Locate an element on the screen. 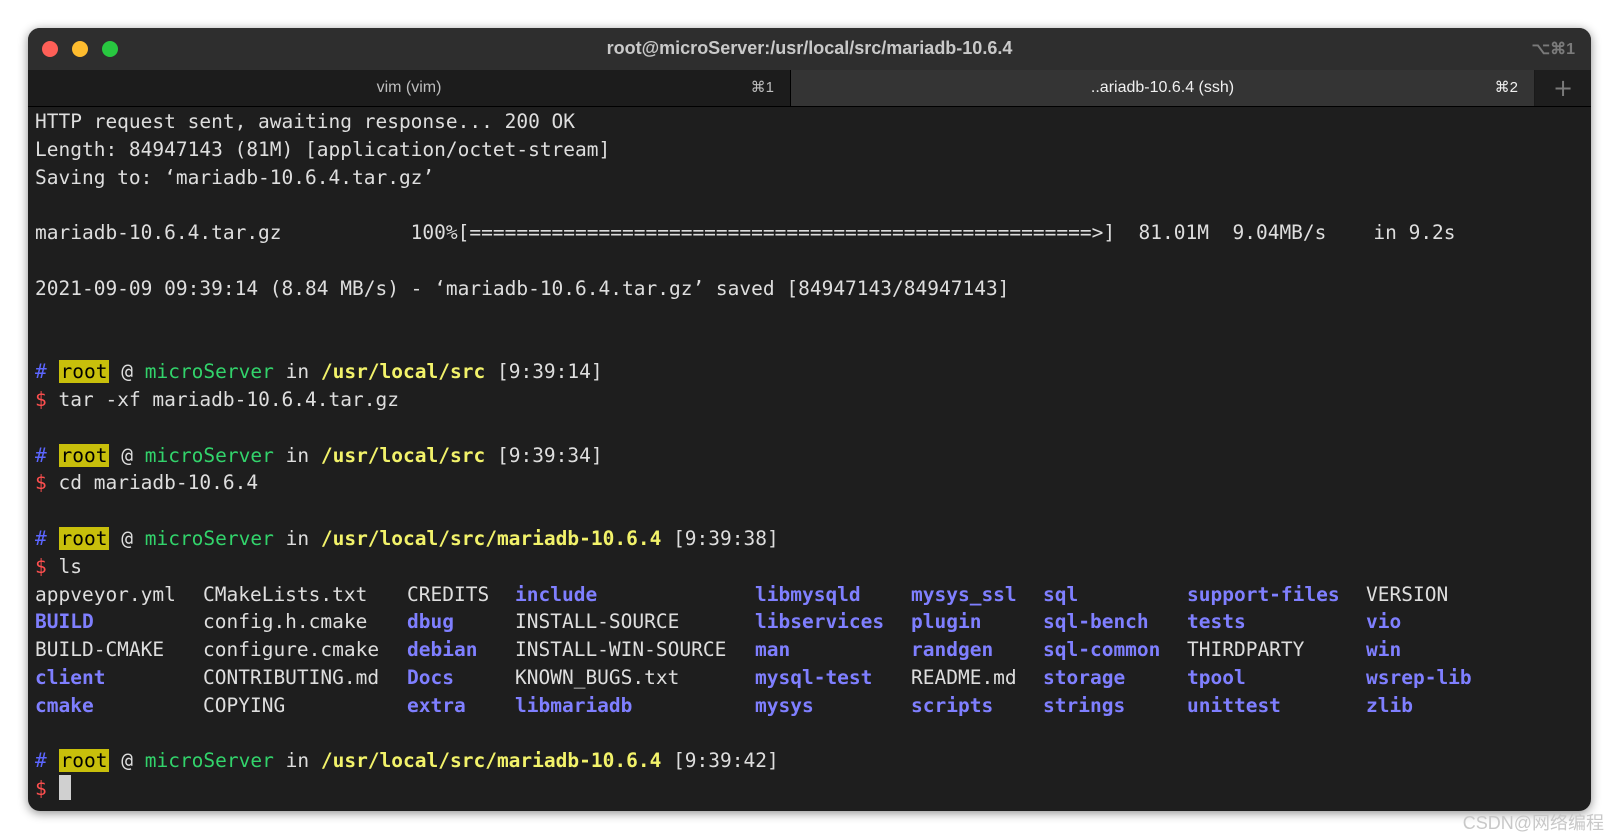 This screenshot has width=1620, height=839. tab-shortcut: ⌘1 is located at coordinates (762, 87).